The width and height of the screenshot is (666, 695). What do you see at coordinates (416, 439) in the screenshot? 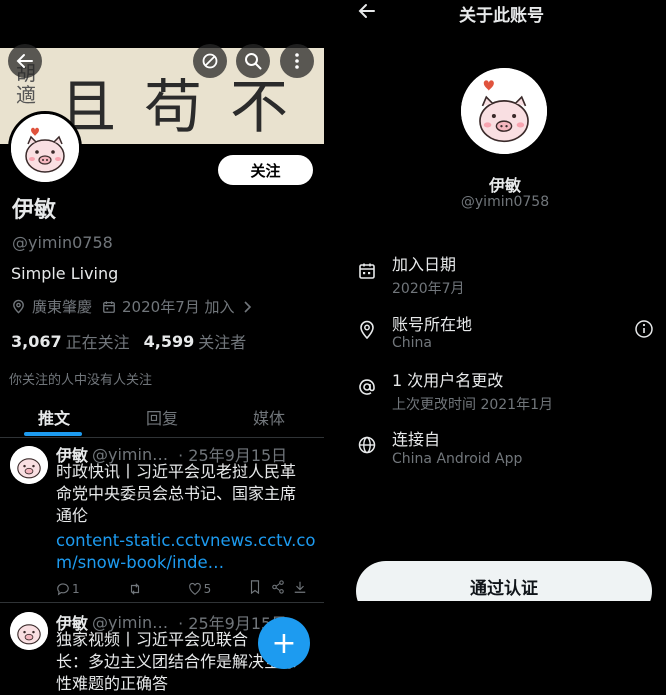
I see `info-title: 连接自` at bounding box center [416, 439].